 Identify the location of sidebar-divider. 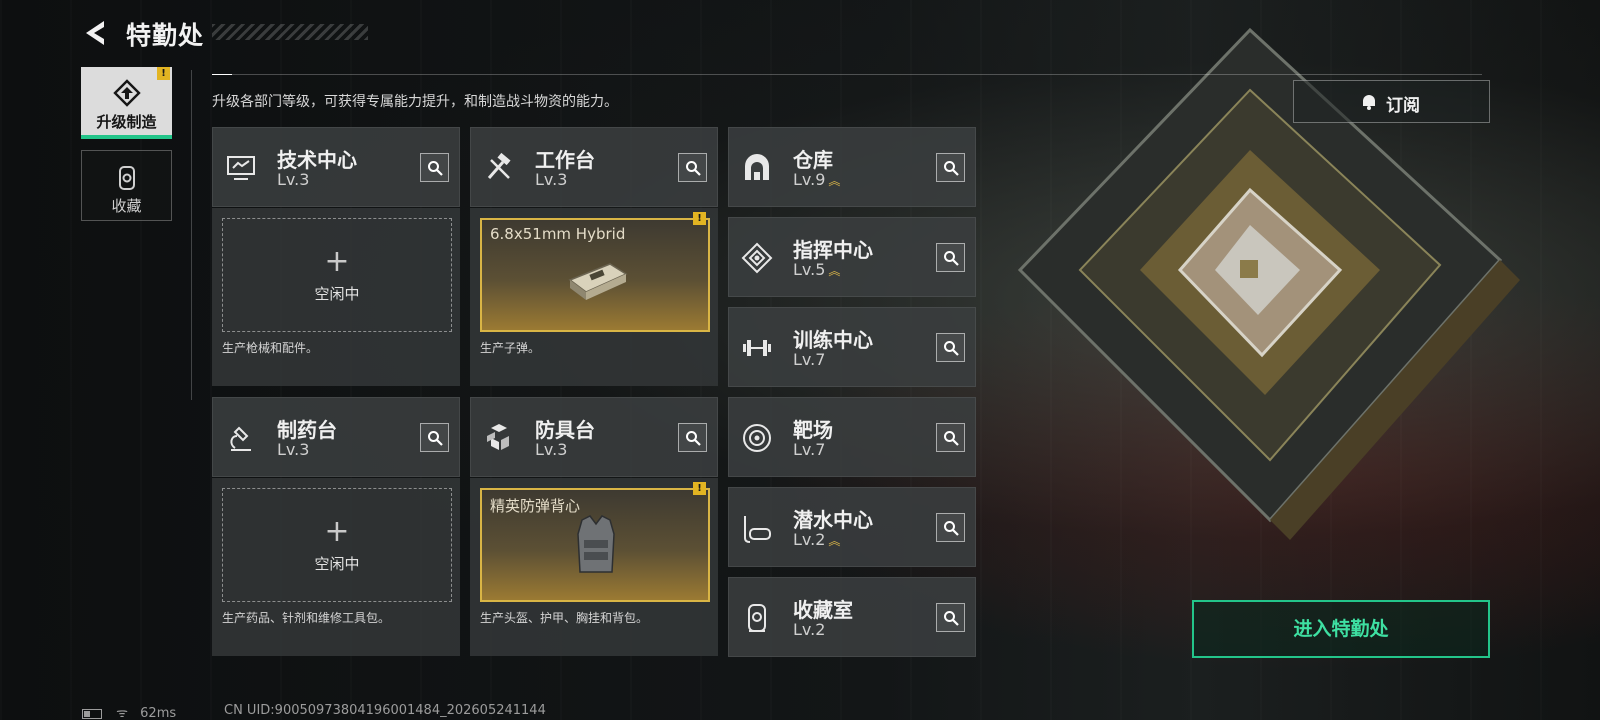
(191, 235).